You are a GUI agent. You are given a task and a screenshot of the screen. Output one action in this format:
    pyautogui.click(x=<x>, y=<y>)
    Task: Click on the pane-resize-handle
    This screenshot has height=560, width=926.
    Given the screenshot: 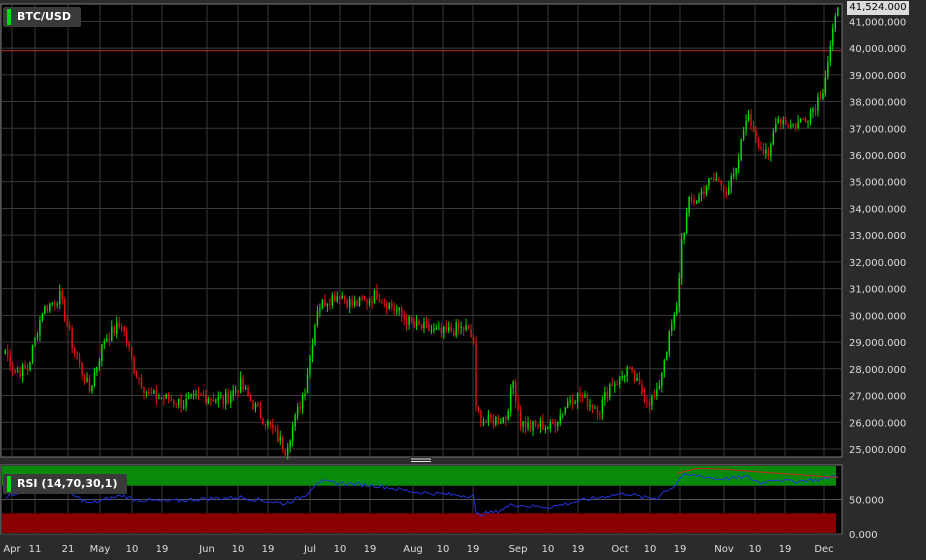 What is the action you would take?
    pyautogui.click(x=421, y=460)
    